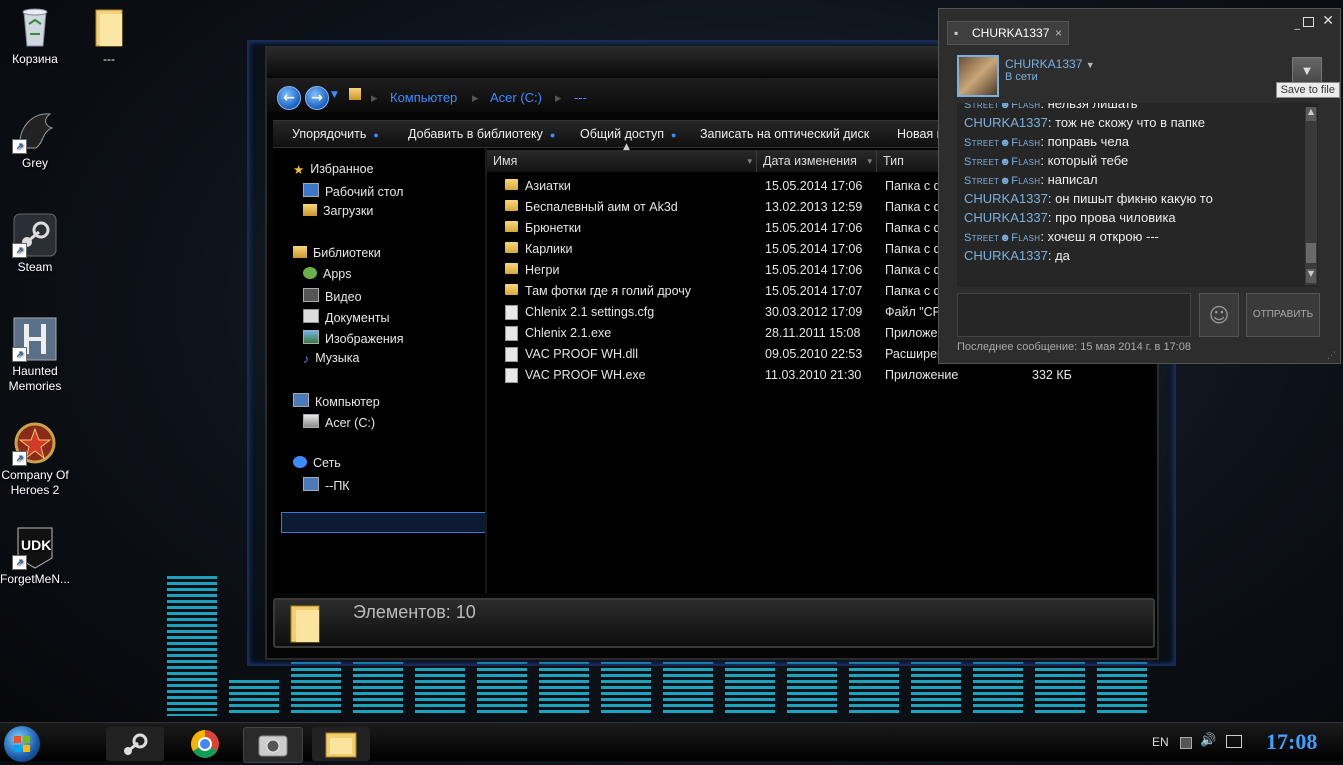 Image resolution: width=1343 pixels, height=765 pixels. I want to click on apps-icon, so click(310, 273).